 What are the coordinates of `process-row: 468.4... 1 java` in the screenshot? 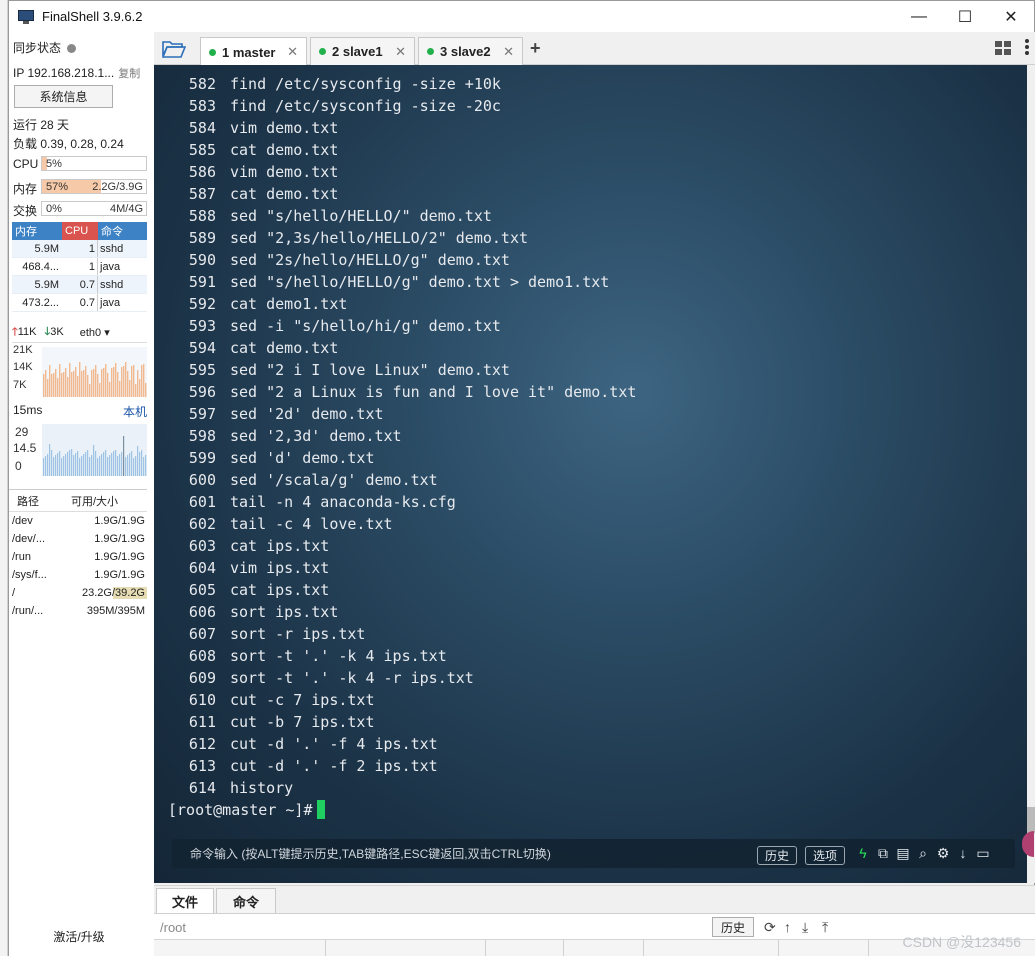 It's located at (79, 267).